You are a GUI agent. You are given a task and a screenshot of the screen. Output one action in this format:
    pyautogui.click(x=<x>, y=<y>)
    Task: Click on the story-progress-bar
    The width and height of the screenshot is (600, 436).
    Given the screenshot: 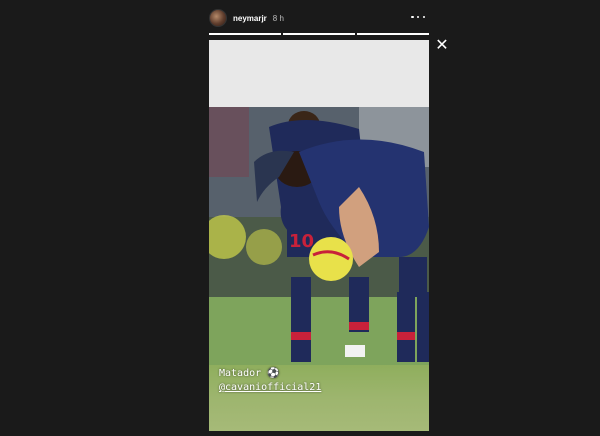 What is the action you would take?
    pyautogui.click(x=319, y=34)
    